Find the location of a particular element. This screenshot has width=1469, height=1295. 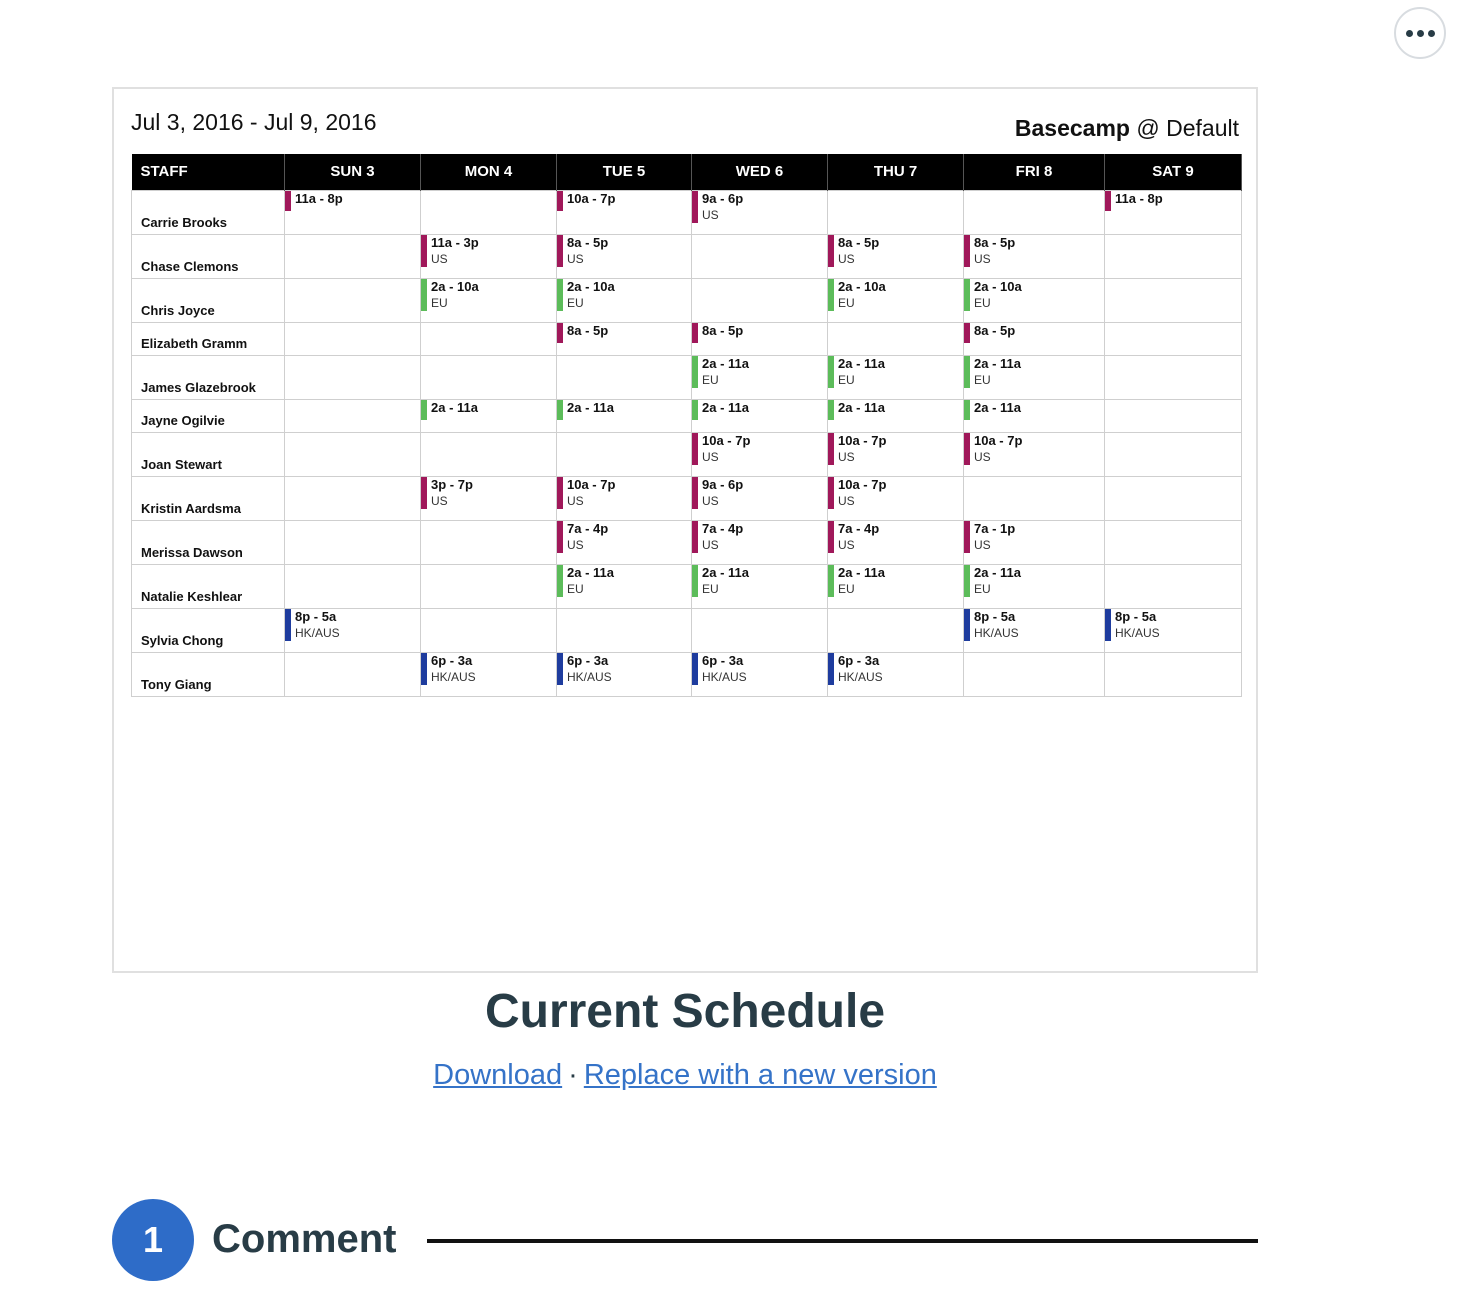

shift-time: 6p - 3a is located at coordinates (859, 660).